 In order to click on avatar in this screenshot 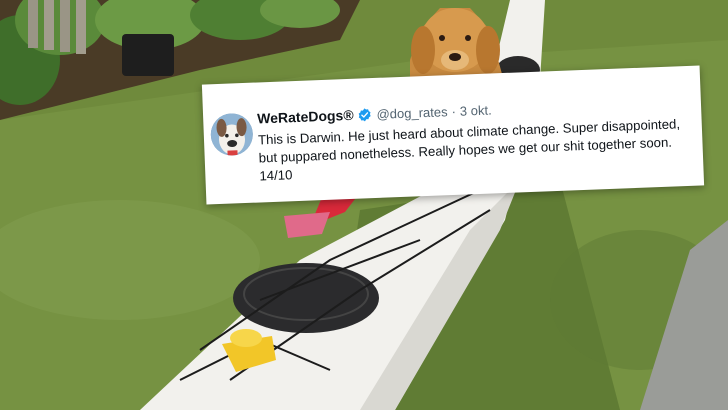, I will do `click(232, 134)`.